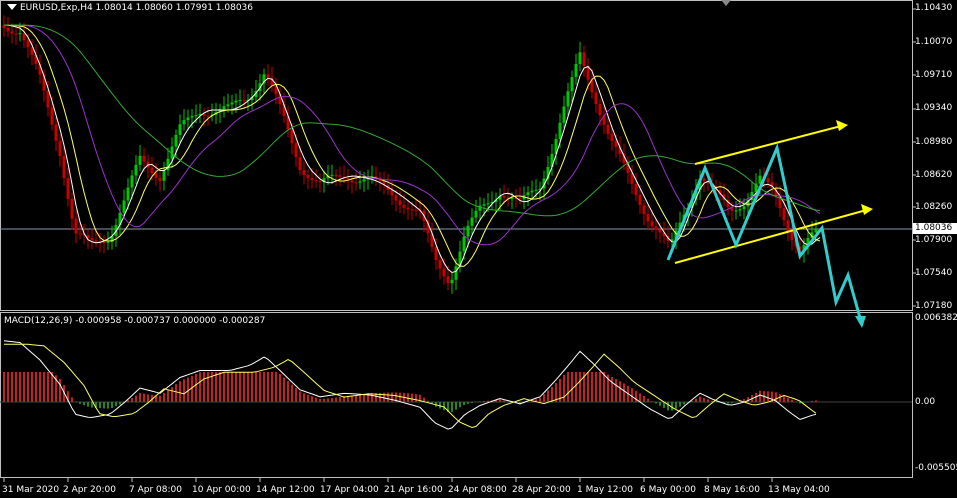 This screenshot has width=957, height=498. What do you see at coordinates (934, 8) in the screenshot?
I see `price-scale-label: 1.10430` at bounding box center [934, 8].